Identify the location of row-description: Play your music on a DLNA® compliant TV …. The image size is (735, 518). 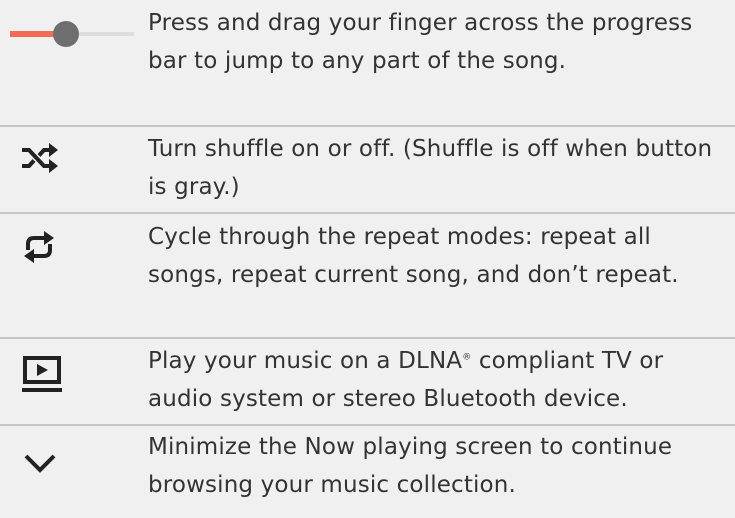
(441, 378).